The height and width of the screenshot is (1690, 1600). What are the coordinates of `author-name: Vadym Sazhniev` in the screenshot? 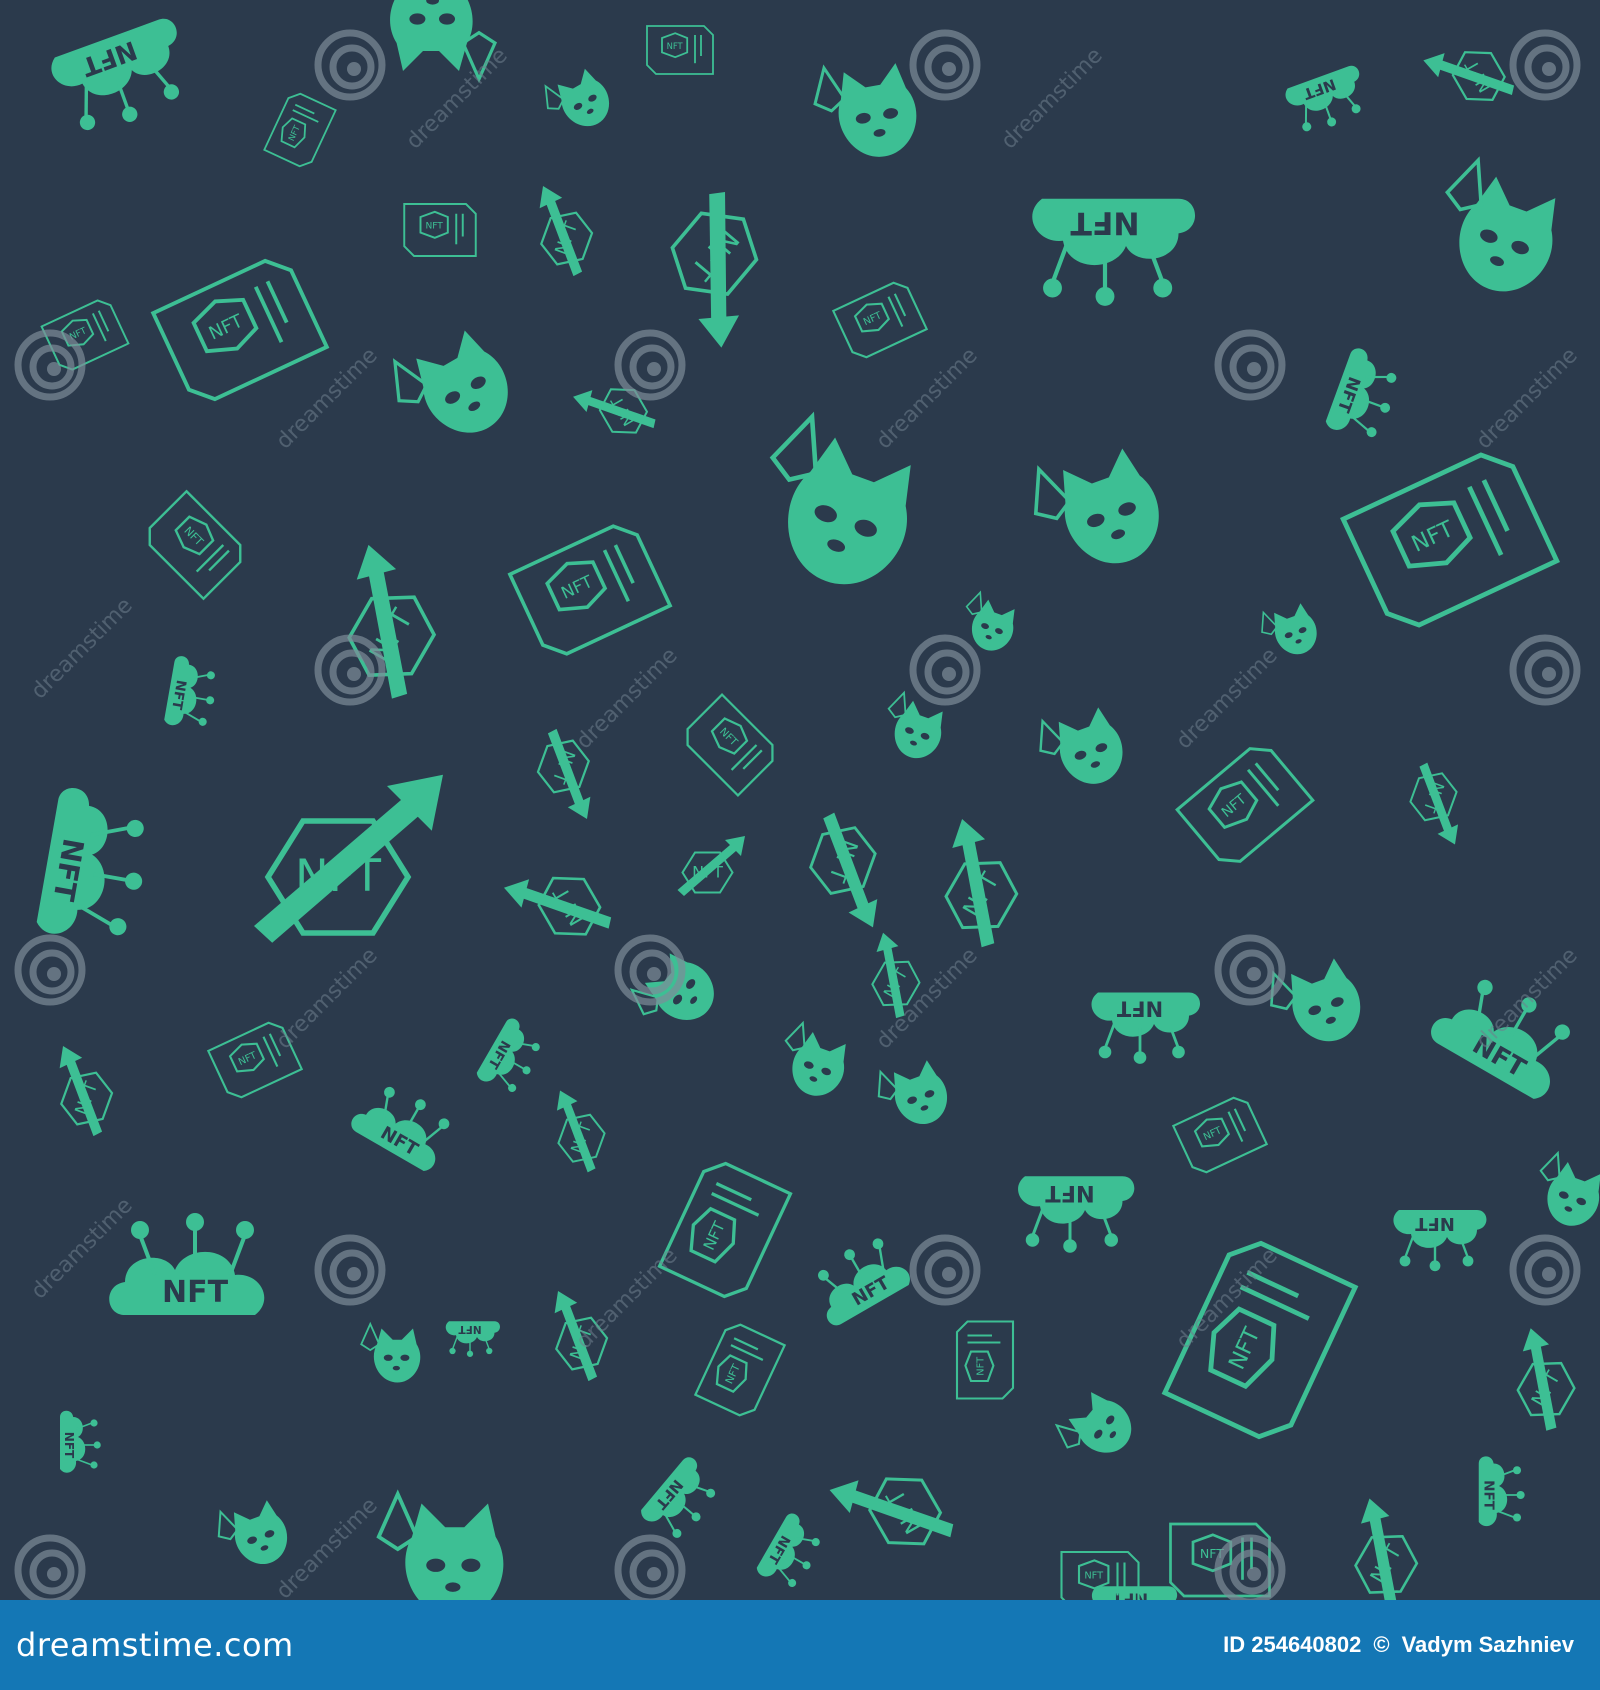 It's located at (1487, 1644).